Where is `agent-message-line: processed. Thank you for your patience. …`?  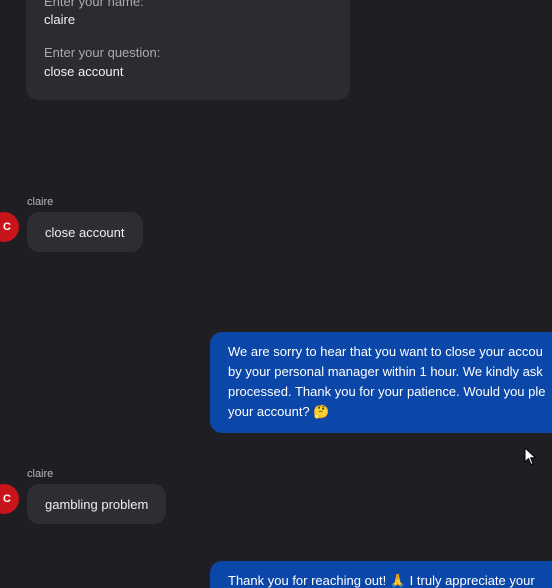
agent-message-line: processed. Thank you for your patience. … is located at coordinates (387, 391).